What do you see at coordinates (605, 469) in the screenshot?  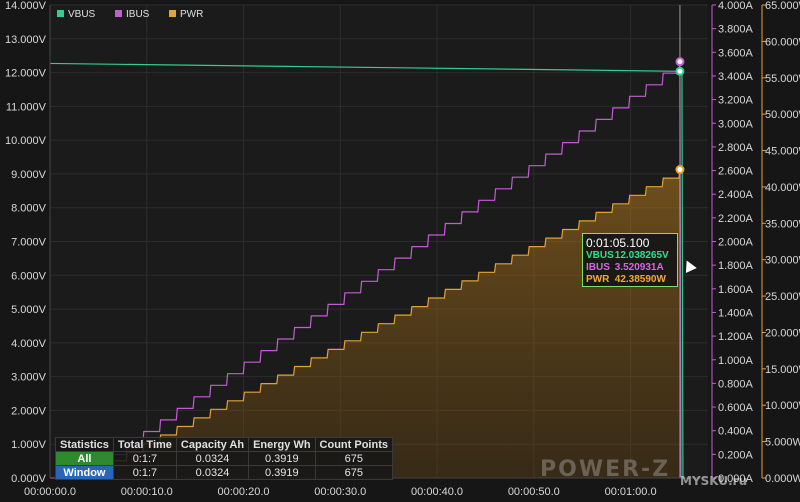 I see `power-z-watermark: POWER-Z` at bounding box center [605, 469].